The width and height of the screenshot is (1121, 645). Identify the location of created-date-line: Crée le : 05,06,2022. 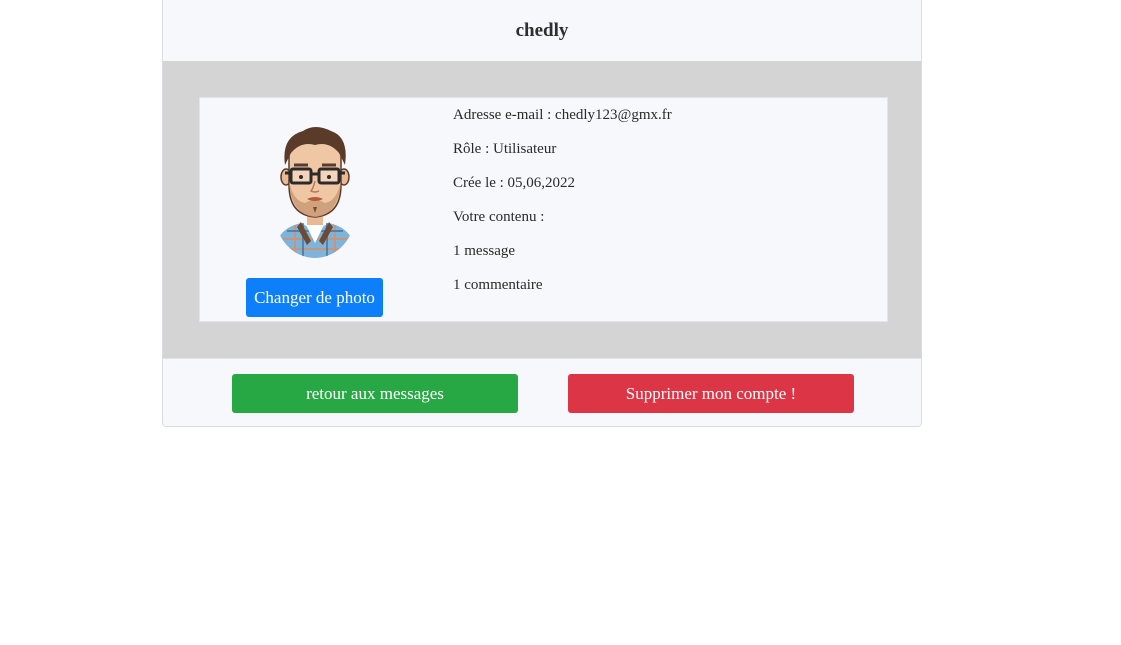
(514, 183).